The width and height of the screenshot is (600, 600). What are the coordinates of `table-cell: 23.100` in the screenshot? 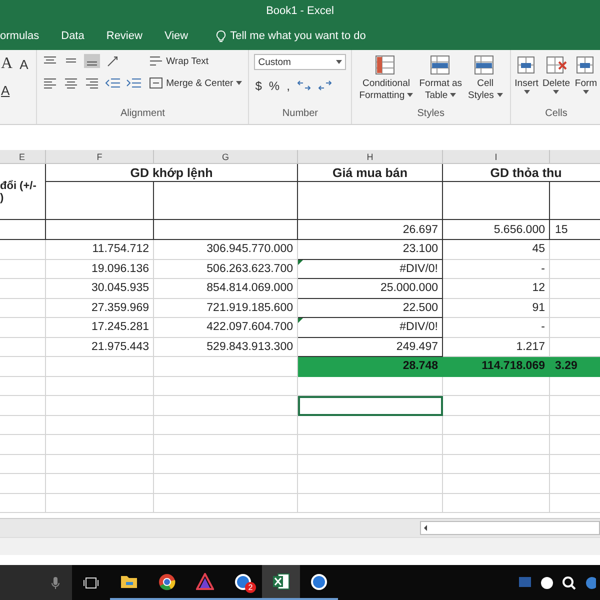 It's located at (370, 250).